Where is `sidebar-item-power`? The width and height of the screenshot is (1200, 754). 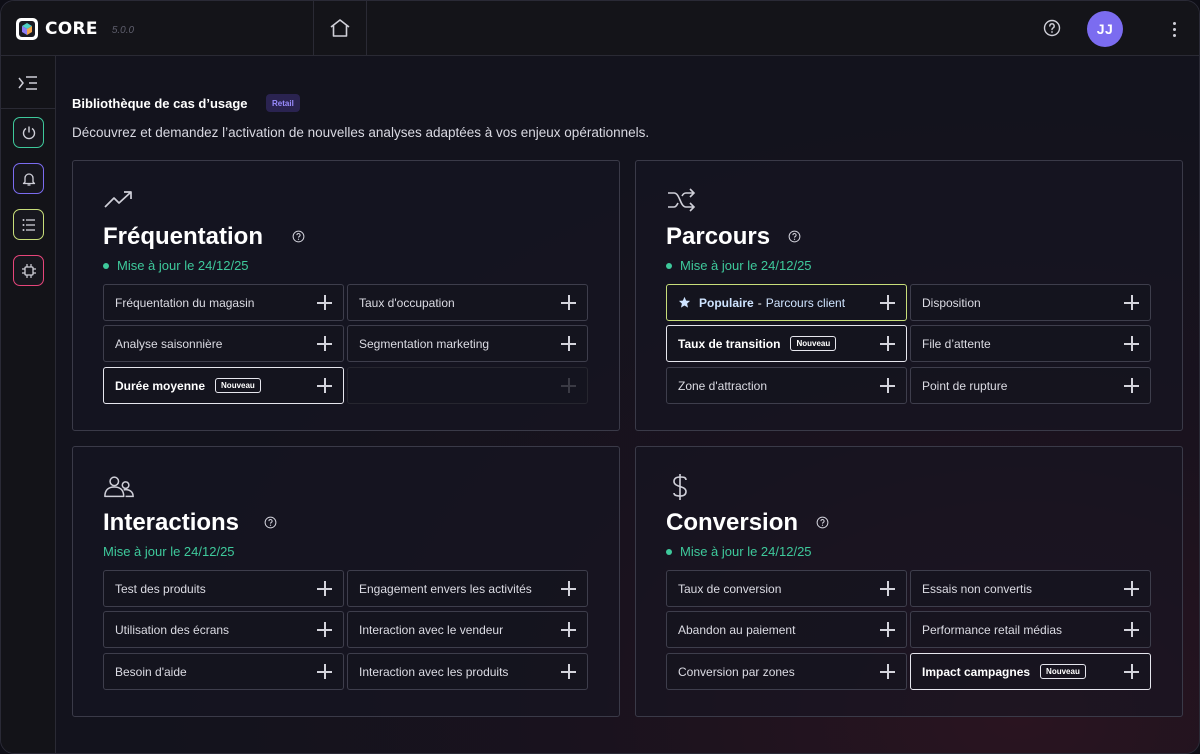 sidebar-item-power is located at coordinates (28, 132).